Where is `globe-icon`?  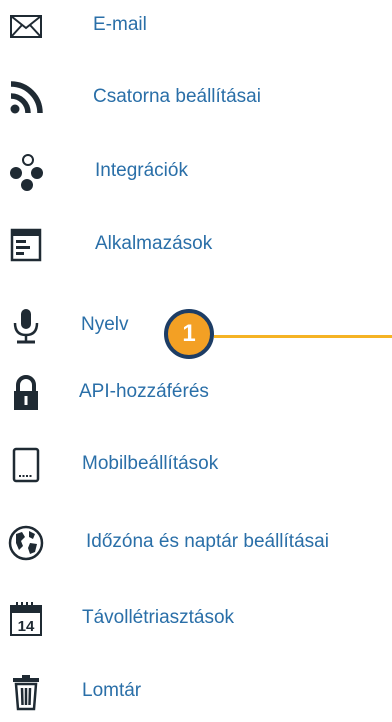
globe-icon is located at coordinates (26, 543).